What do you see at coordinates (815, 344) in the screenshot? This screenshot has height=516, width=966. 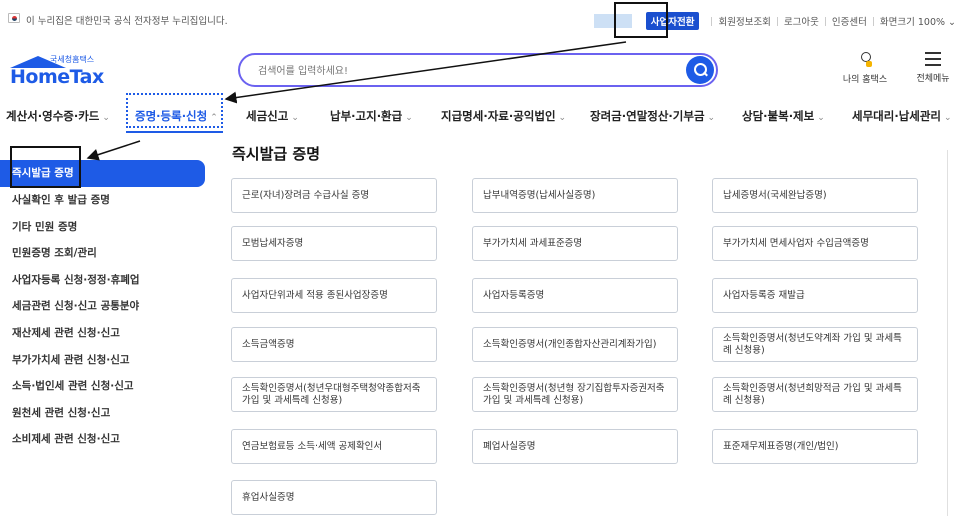 I see `cert-card: 소득확인증명서(청년도약계좌 가입 및 과세특례 신청용)` at bounding box center [815, 344].